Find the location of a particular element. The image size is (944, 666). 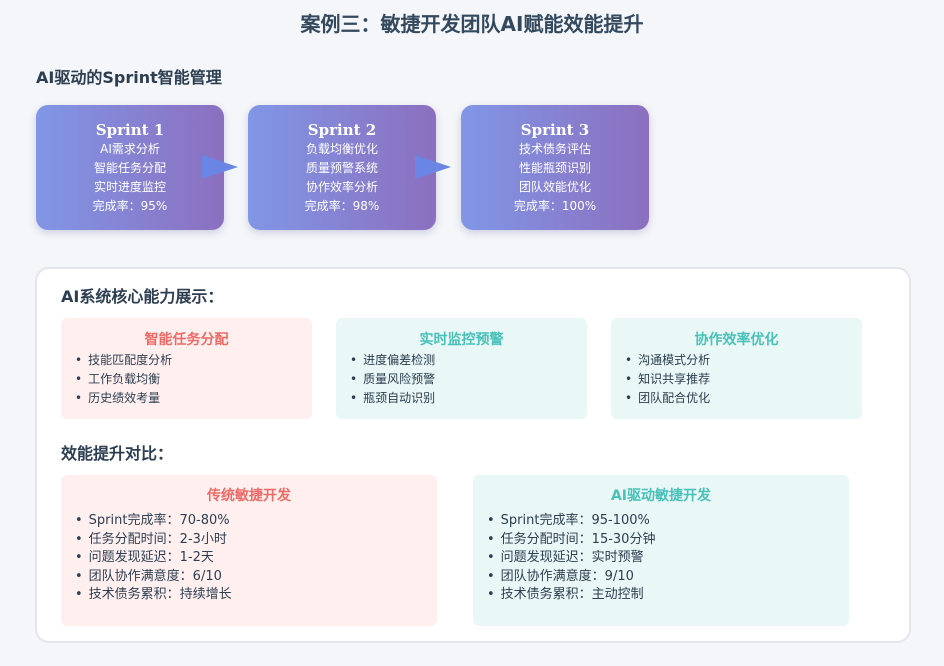

sprint-line: 技术债务评估 is located at coordinates (554, 149).